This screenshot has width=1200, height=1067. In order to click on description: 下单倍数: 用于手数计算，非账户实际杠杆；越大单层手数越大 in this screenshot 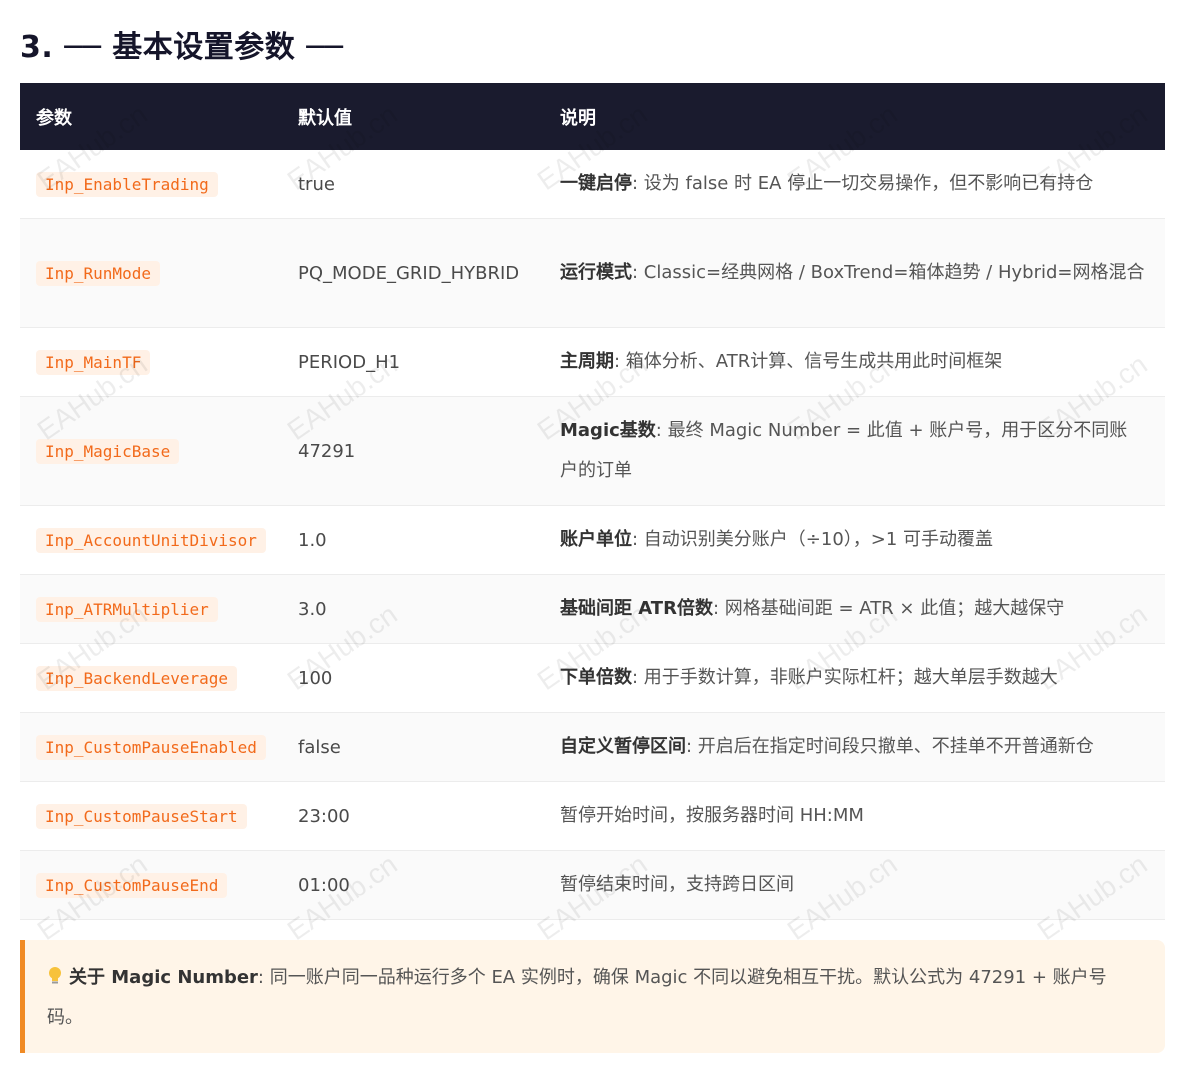, I will do `click(862, 678)`.